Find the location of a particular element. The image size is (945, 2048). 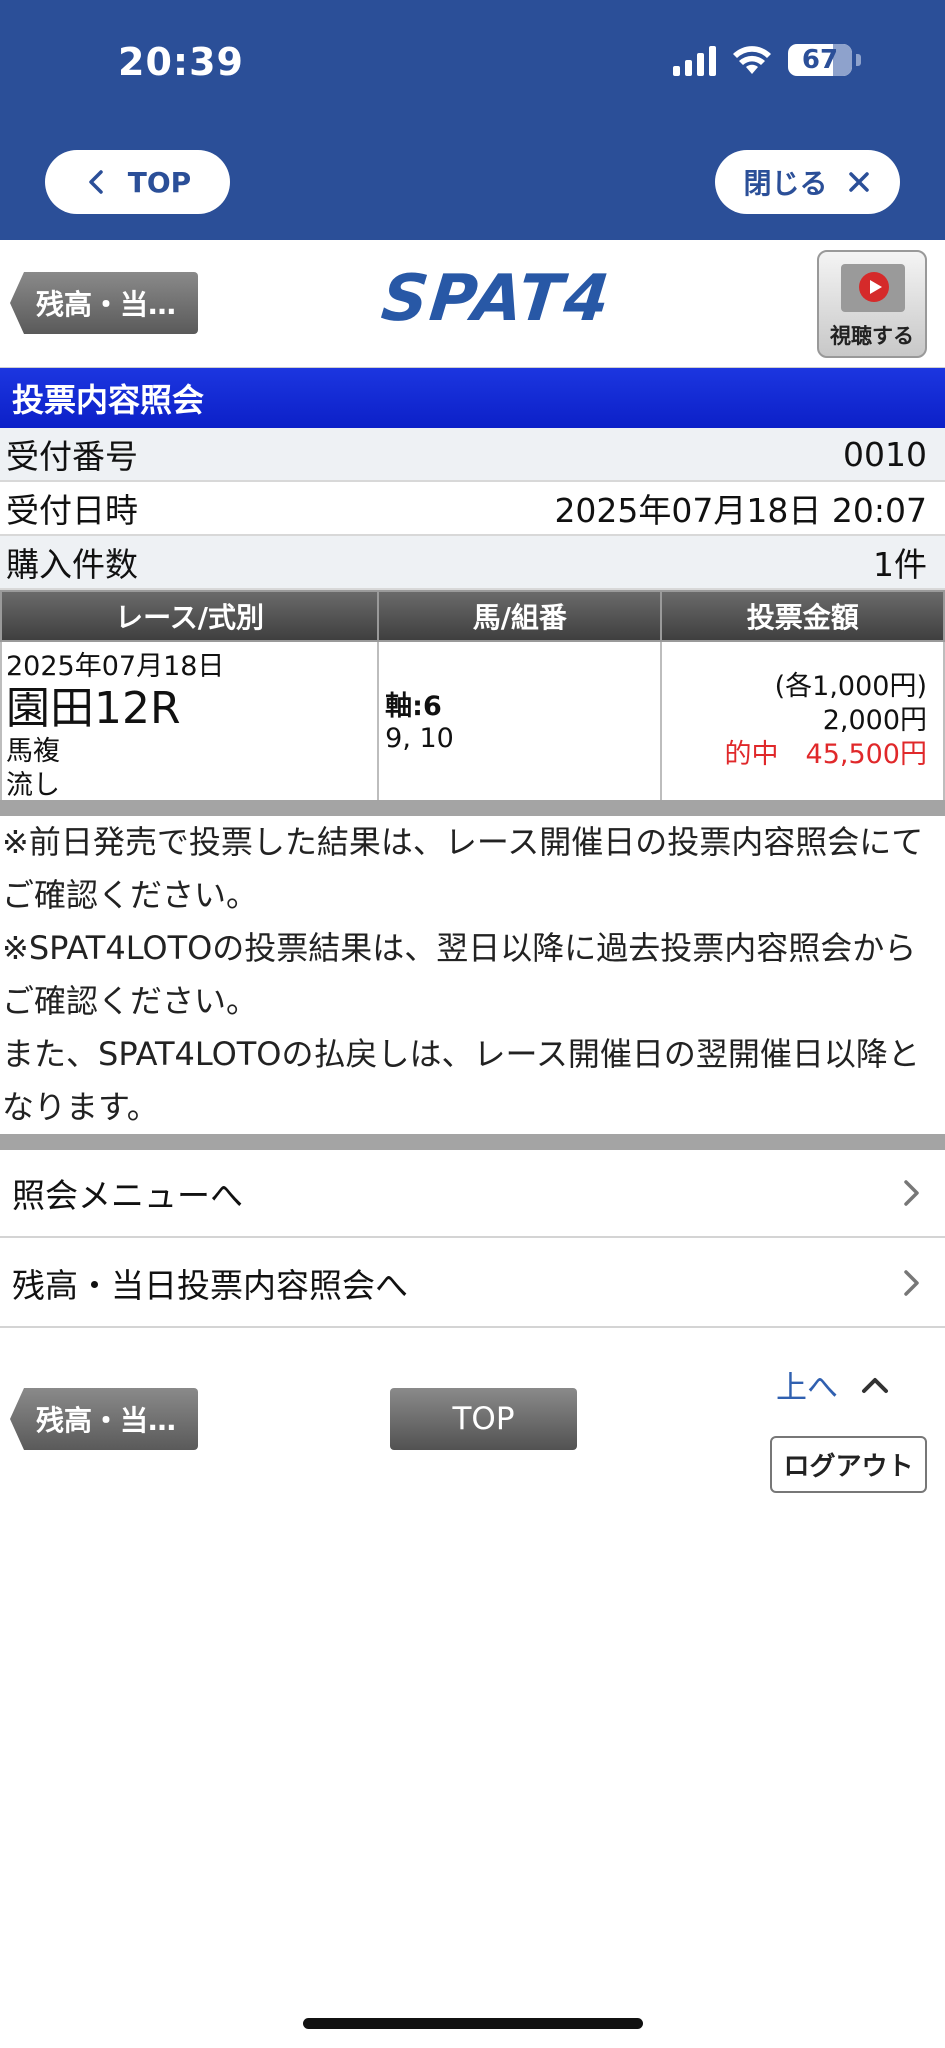

top-button: TOP is located at coordinates (137, 182).